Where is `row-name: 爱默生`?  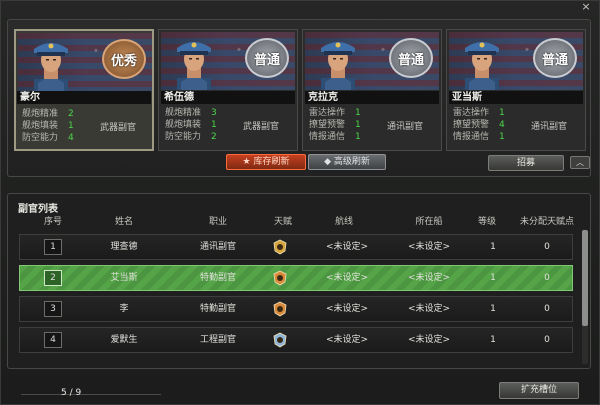
row-name: 爱默生 is located at coordinates (124, 340).